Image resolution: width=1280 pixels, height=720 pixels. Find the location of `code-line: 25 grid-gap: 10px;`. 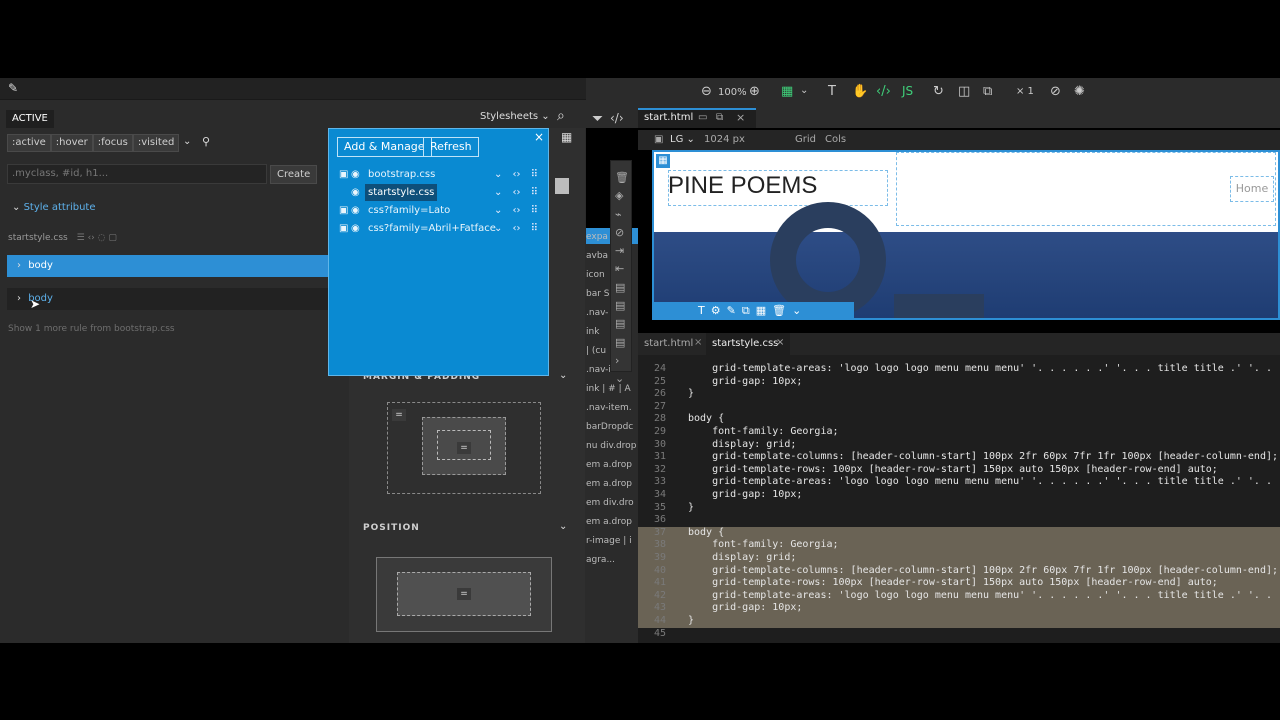

code-line: 25 grid-gap: 10px; is located at coordinates (959, 382).